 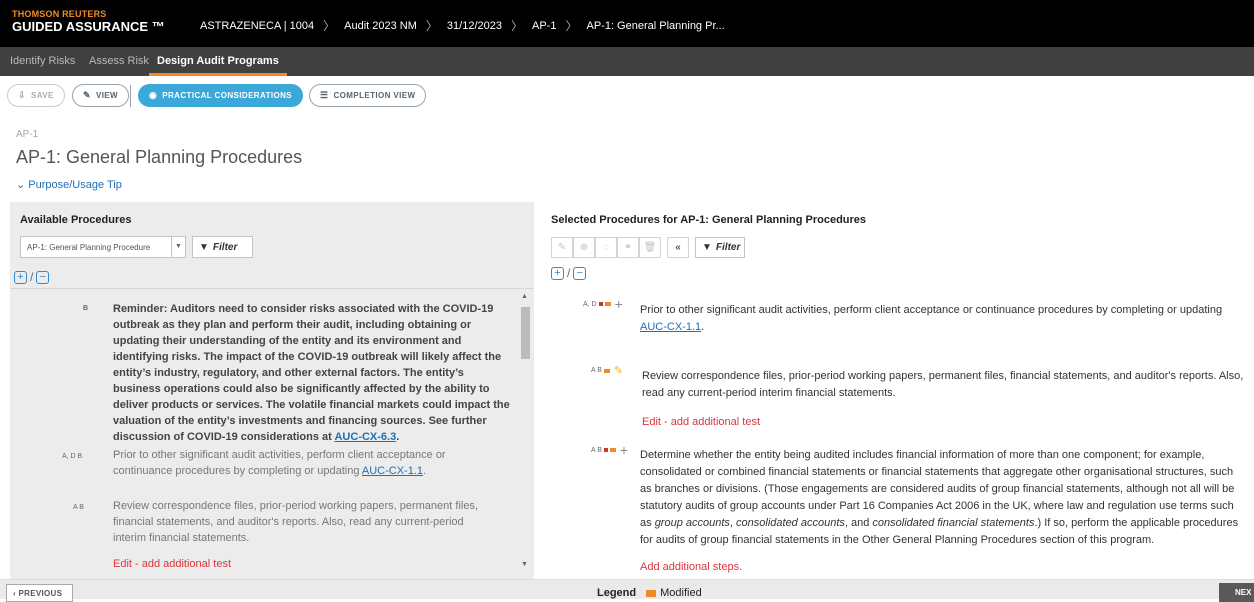 What do you see at coordinates (225, 247) in the screenshot?
I see `left-filter-label: Filter` at bounding box center [225, 247].